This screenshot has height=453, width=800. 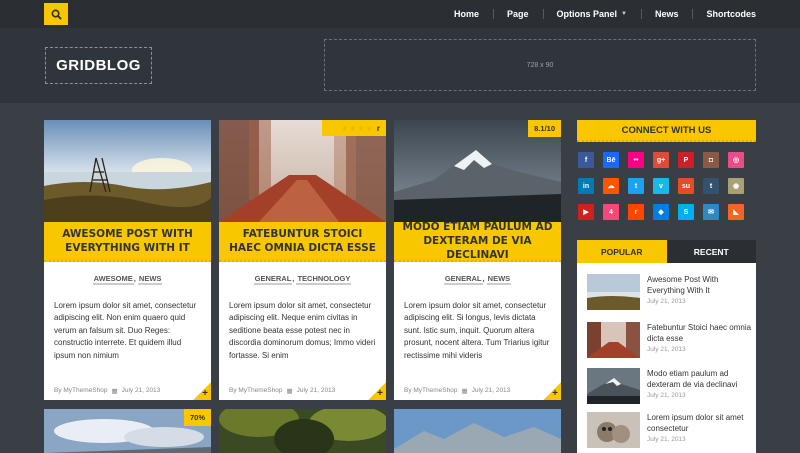 I want to click on nav-news: News, so click(x=666, y=14).